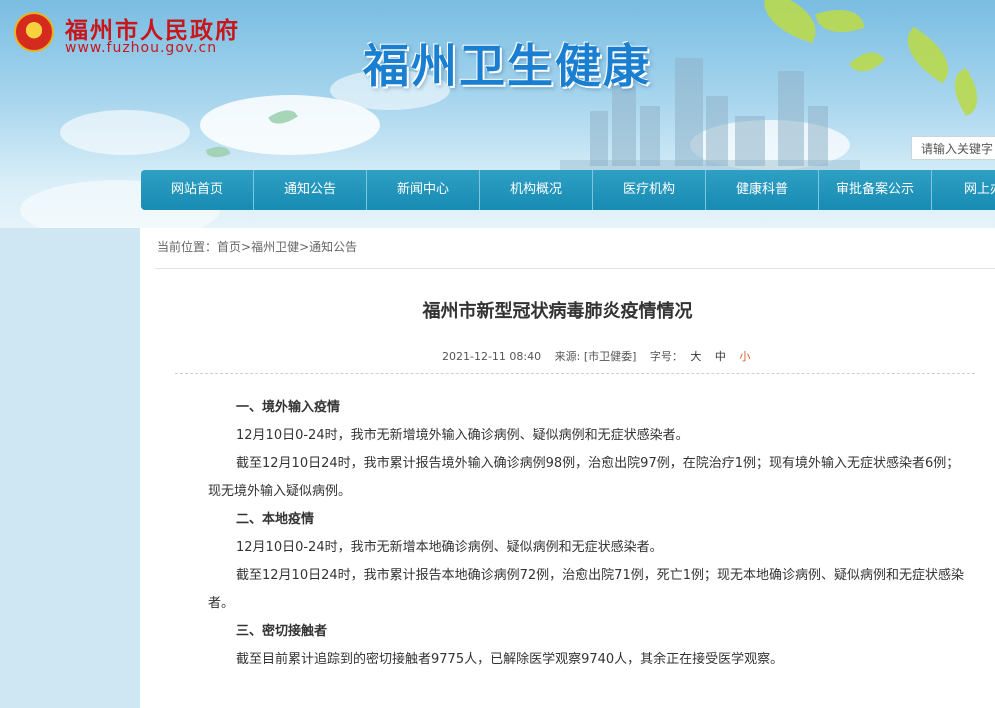 This screenshot has height=708, width=995. Describe the element at coordinates (557, 311) in the screenshot. I see `article-title: 福州市新型冠状病毒肺炎疫情情况` at that location.